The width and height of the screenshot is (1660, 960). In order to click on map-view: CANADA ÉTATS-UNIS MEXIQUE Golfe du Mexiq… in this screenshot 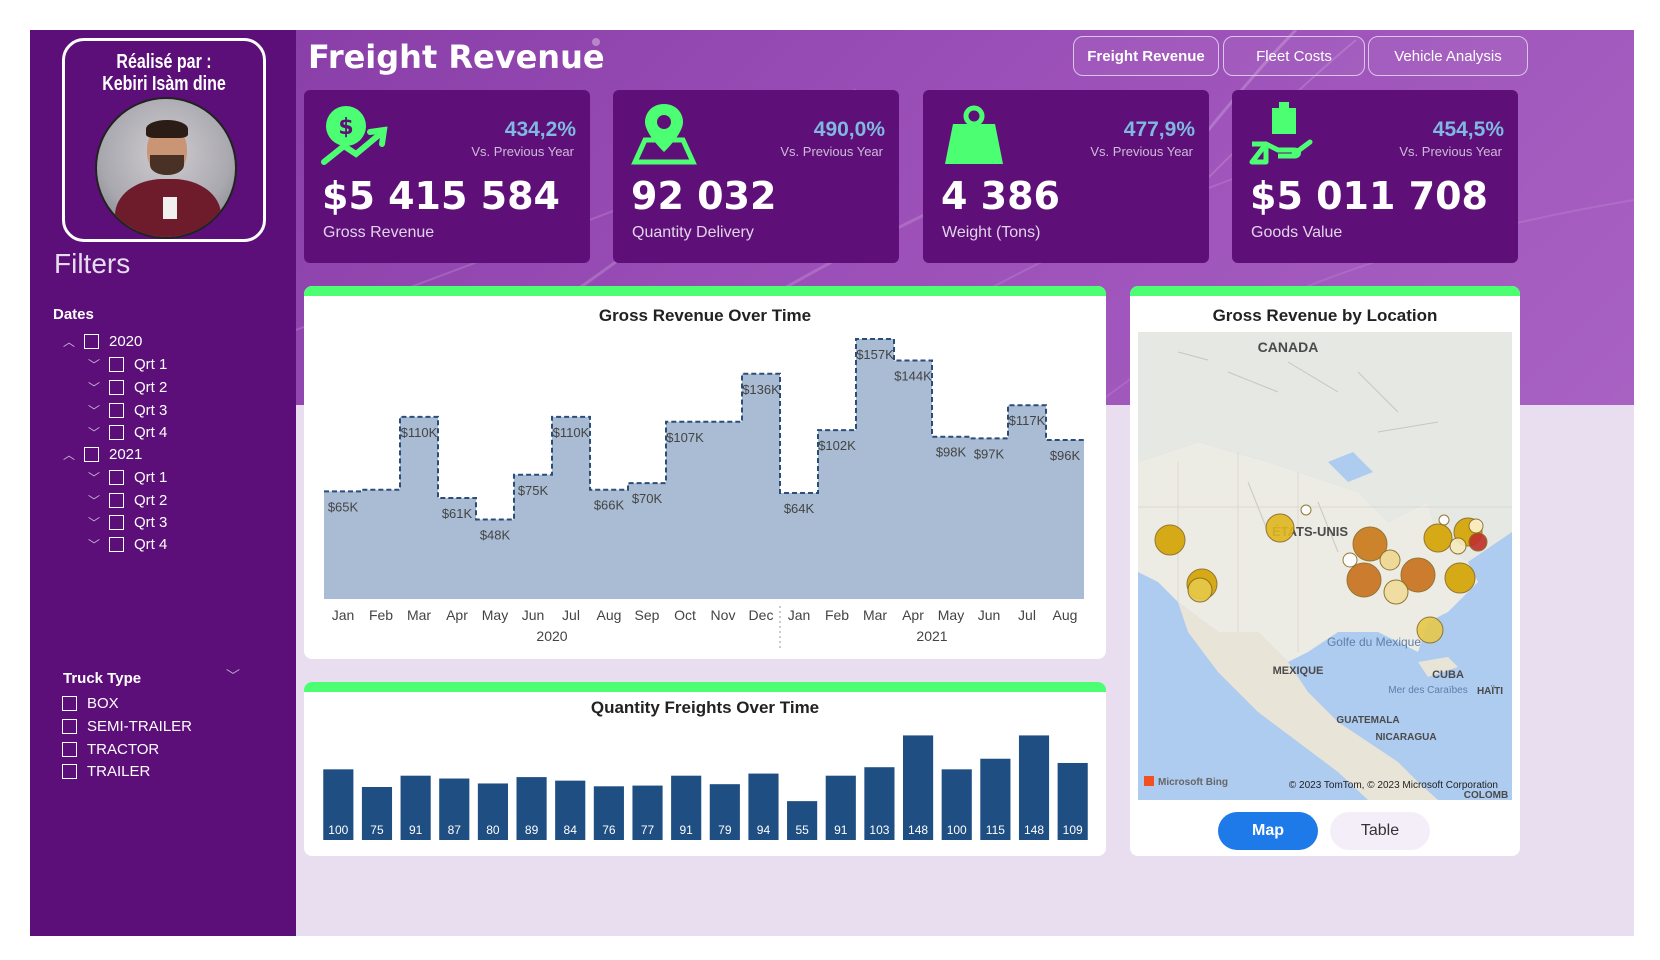, I will do `click(1325, 566)`.